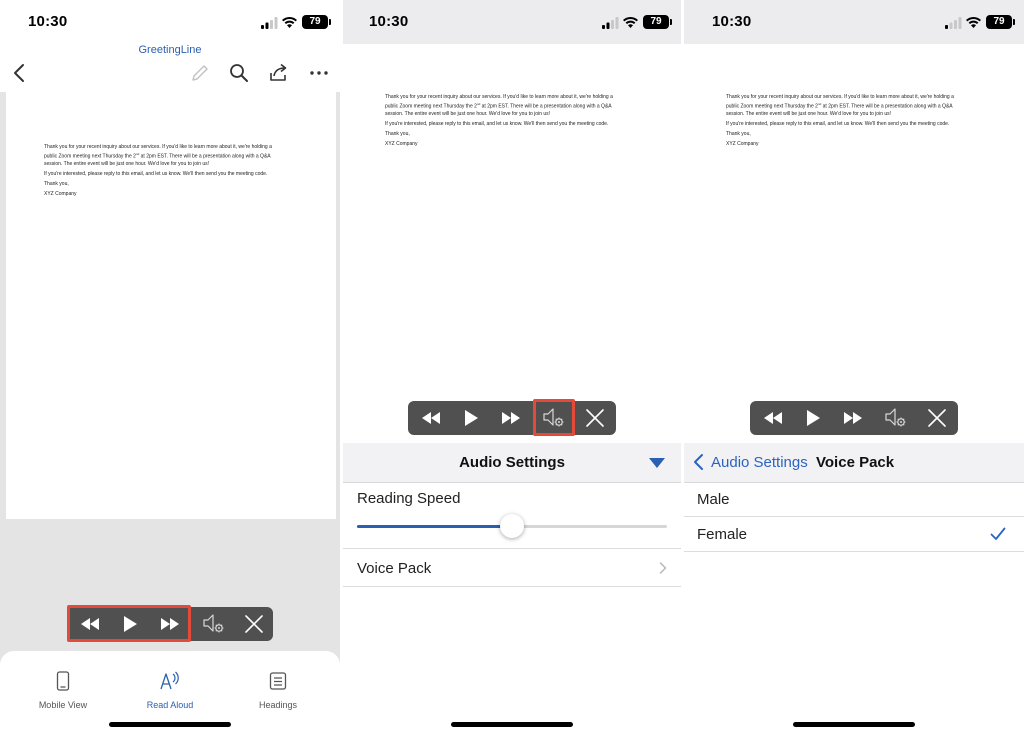 Image resolution: width=1024 pixels, height=735 pixels. I want to click on back-button: Audio Settings, so click(751, 463).